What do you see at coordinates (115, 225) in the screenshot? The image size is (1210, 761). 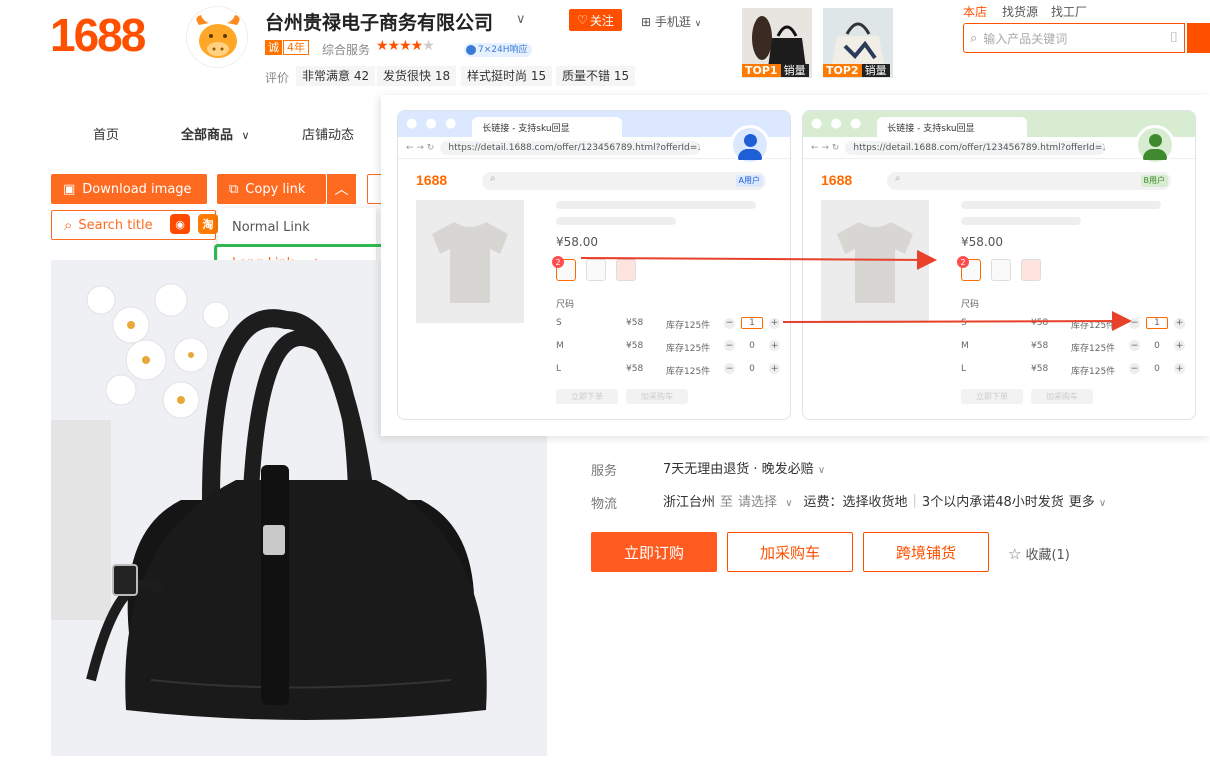 I see `search-title-label: Search title` at bounding box center [115, 225].